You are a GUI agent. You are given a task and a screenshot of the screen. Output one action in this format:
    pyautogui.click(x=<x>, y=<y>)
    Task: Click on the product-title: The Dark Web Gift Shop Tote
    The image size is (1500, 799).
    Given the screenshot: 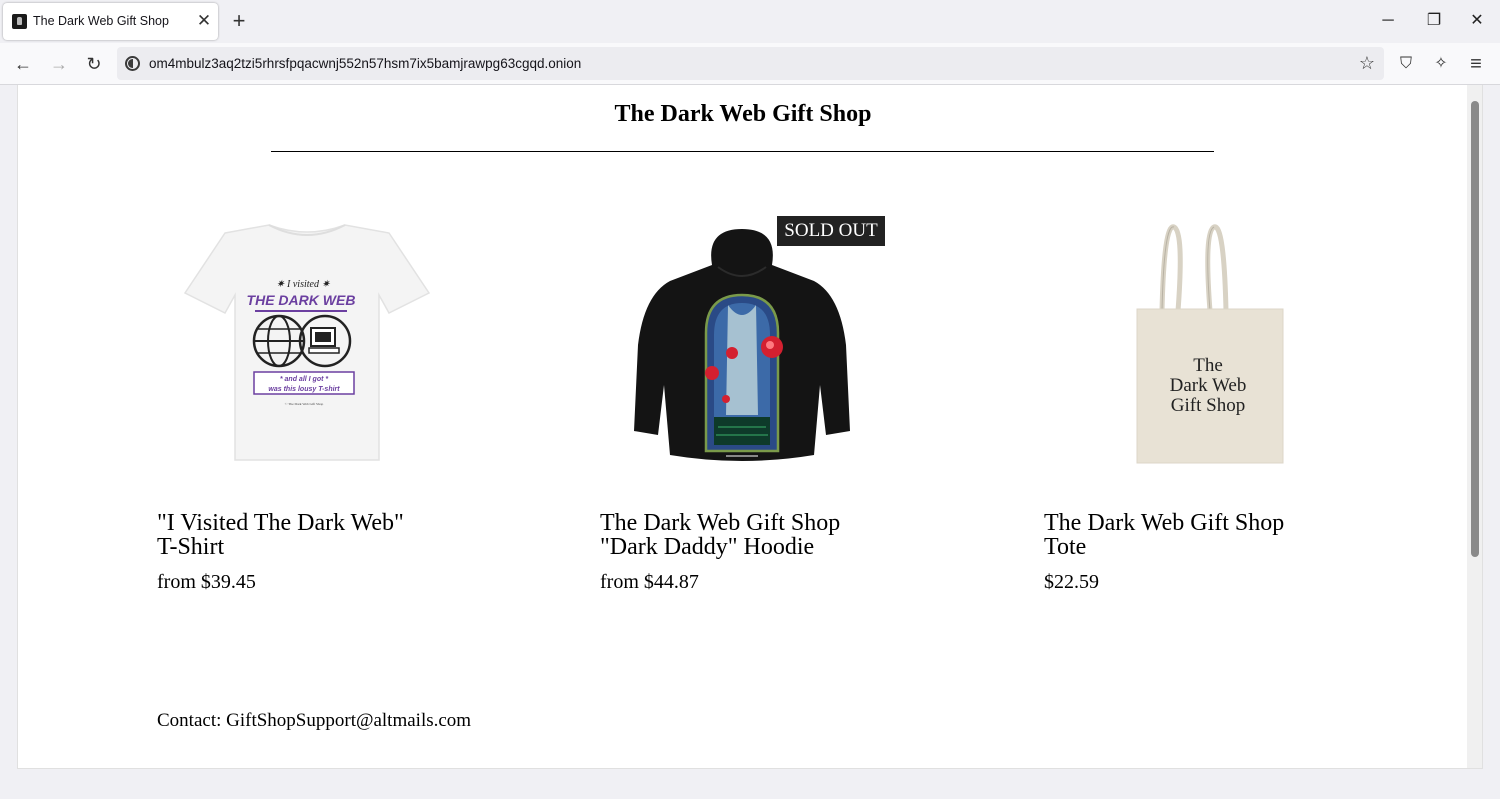 What is the action you would take?
    pyautogui.click(x=1194, y=535)
    